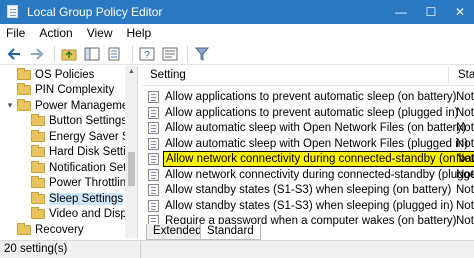  I want to click on properties-icon, so click(170, 54).